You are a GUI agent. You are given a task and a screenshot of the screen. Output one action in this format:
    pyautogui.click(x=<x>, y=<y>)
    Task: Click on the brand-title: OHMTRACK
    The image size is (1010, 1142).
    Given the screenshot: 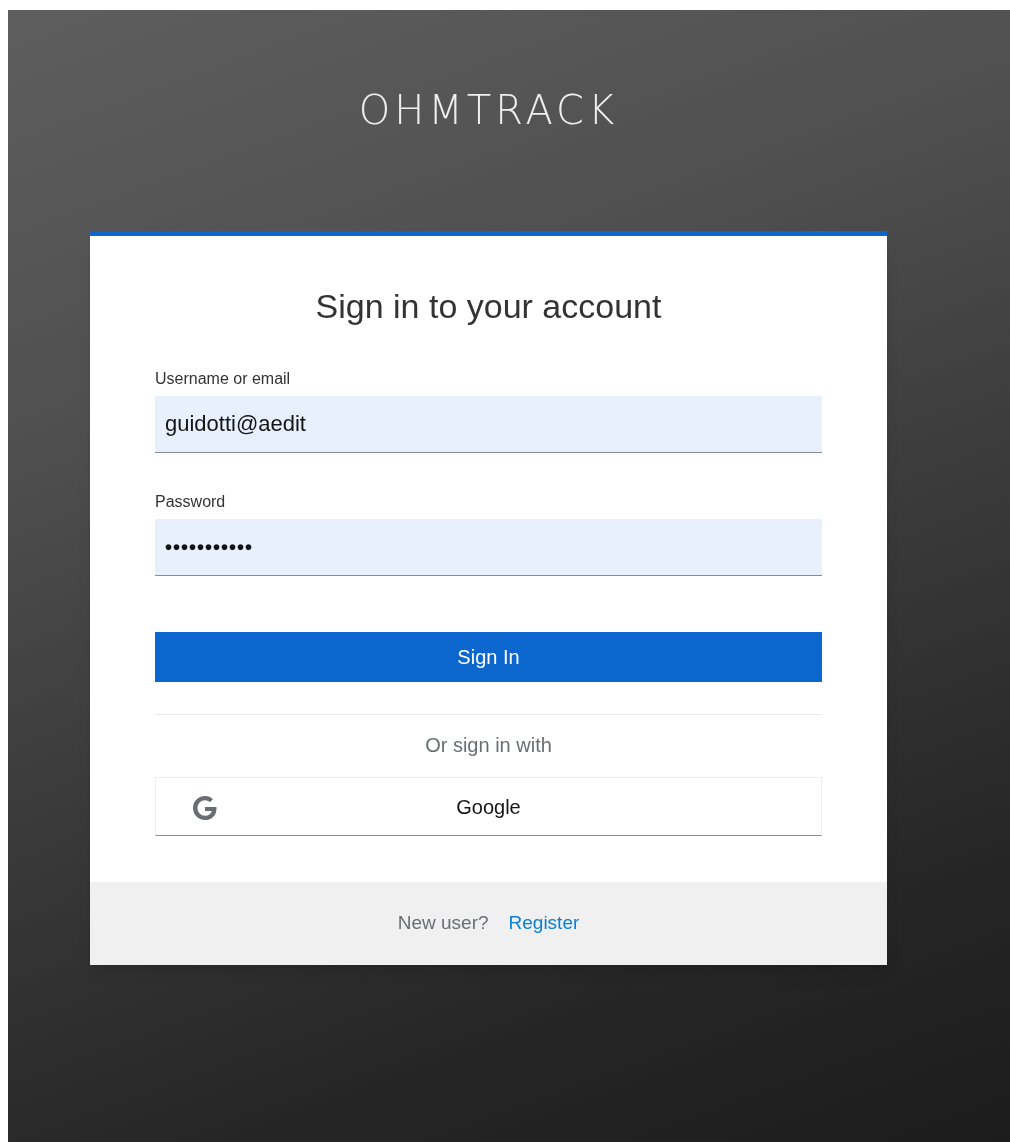 What is the action you would take?
    pyautogui.click(x=488, y=110)
    